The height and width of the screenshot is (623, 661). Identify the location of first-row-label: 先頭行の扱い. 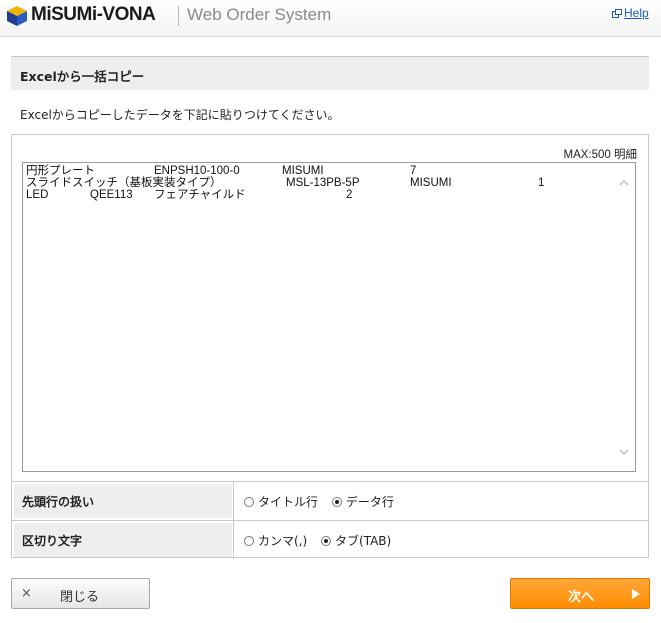
(58, 502).